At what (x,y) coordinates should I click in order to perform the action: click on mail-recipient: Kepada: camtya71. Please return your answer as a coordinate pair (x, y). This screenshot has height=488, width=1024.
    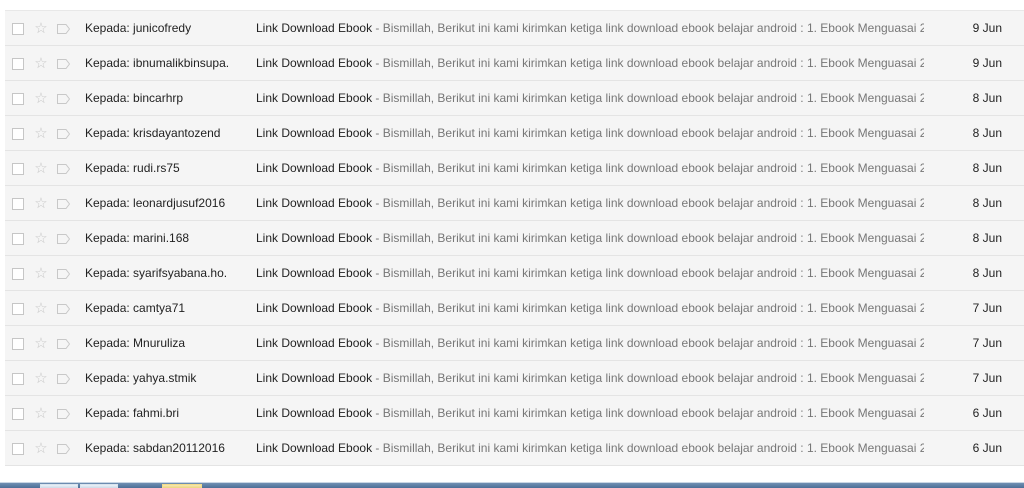
    Looking at the image, I should click on (135, 308).